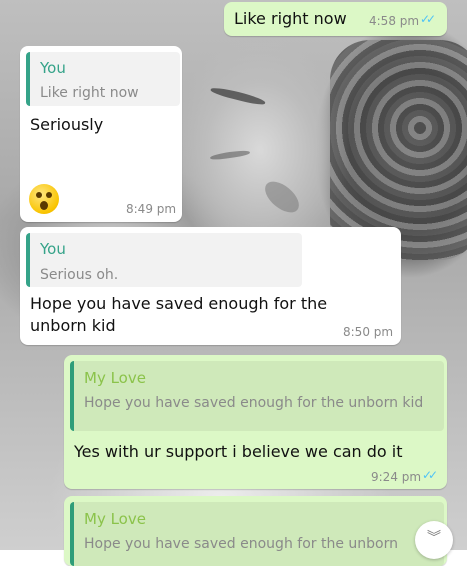 Image resolution: width=467 pixels, height=566 pixels. What do you see at coordinates (44, 199) in the screenshot?
I see `astonished-face-emoji` at bounding box center [44, 199].